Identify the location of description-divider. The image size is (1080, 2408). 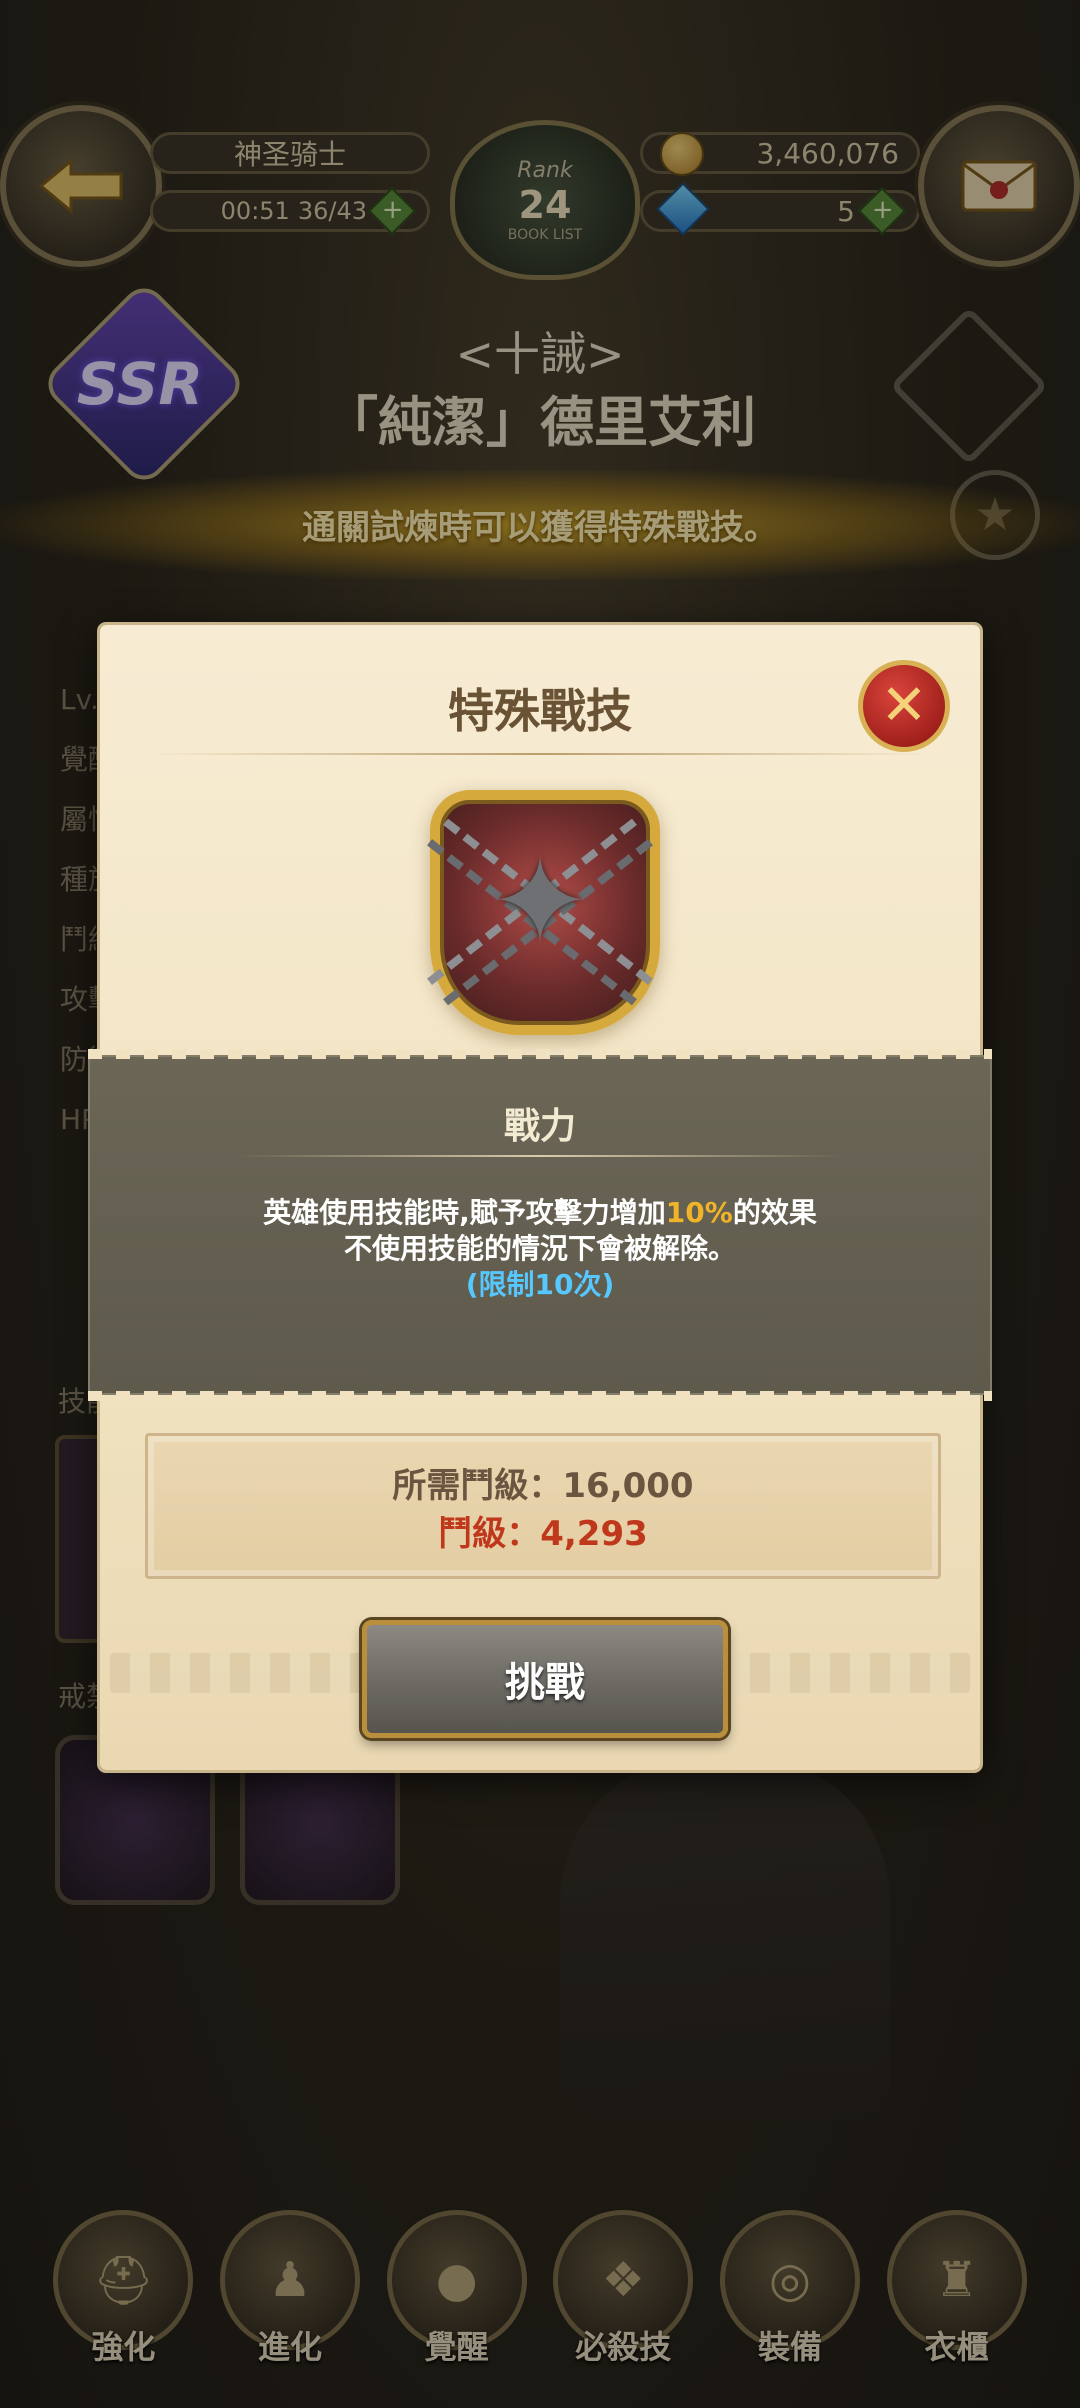
(540, 1156).